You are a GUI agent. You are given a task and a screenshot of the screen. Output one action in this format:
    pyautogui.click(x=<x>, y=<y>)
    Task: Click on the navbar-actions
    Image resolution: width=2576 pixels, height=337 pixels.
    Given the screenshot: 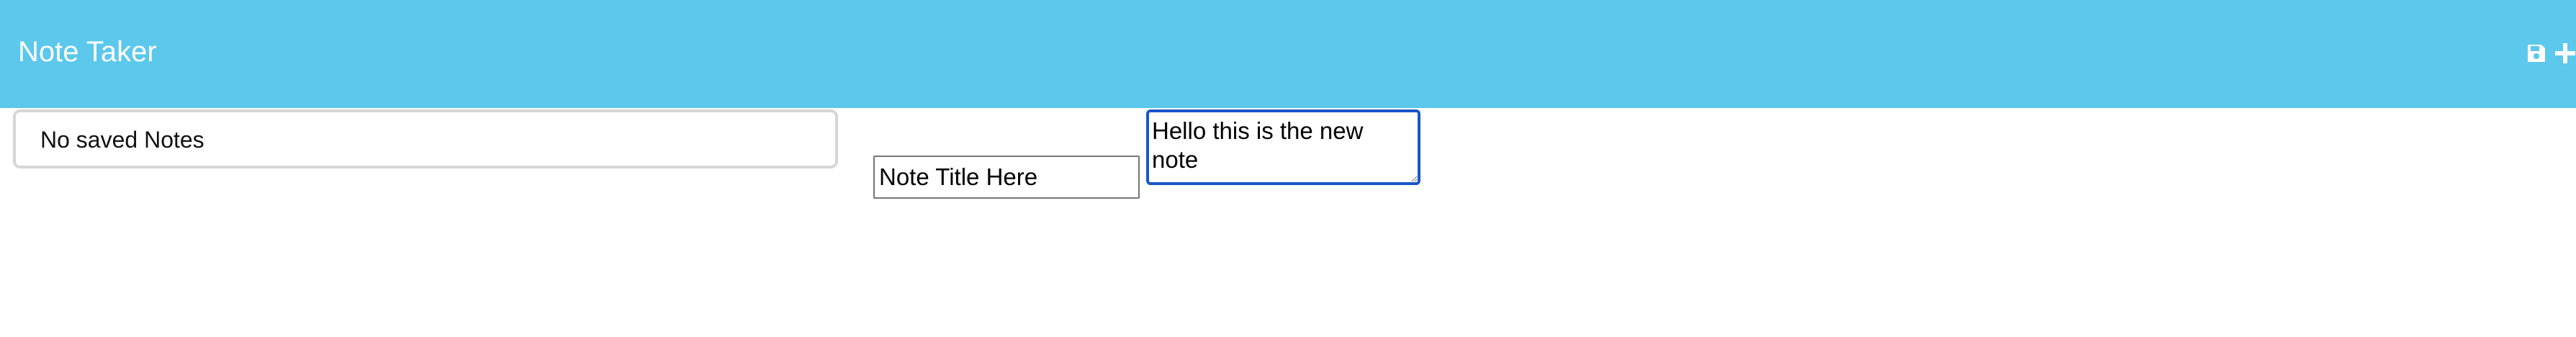 What is the action you would take?
    pyautogui.click(x=2551, y=53)
    